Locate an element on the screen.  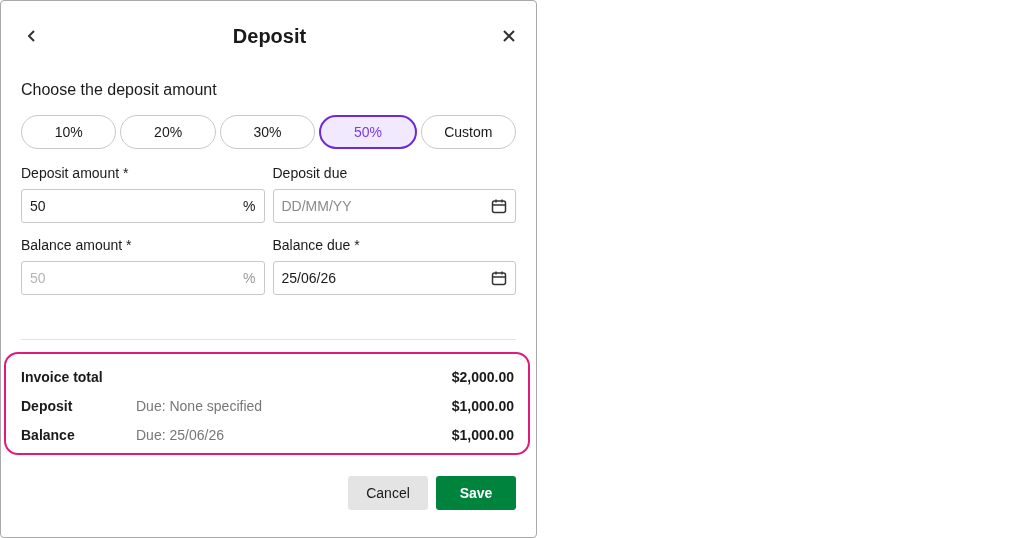
summary-amount: $2,000.00 is located at coordinates (482, 377).